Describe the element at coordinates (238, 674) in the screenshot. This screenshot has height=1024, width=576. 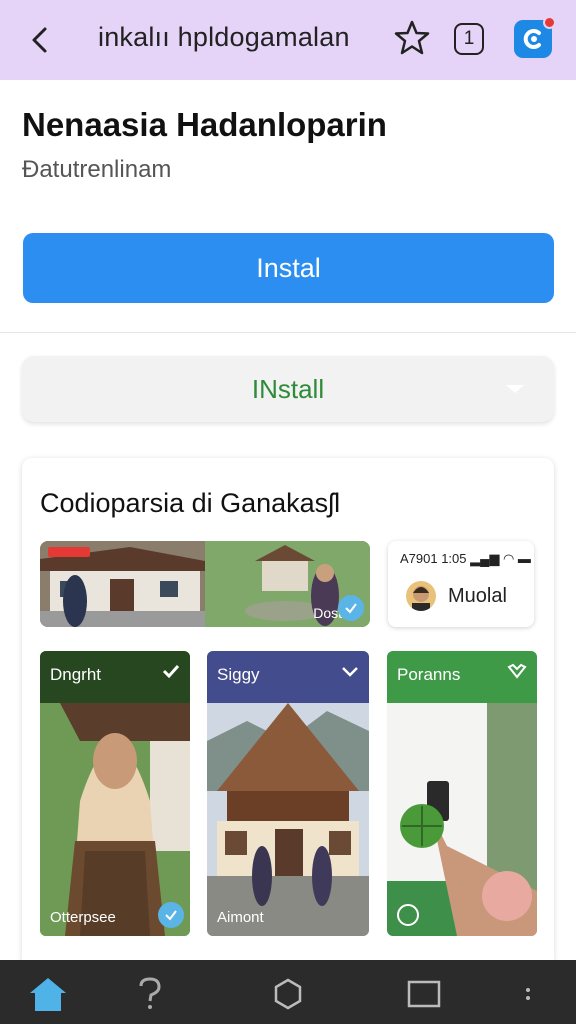
I see `tile-2-title: Siggy` at that location.